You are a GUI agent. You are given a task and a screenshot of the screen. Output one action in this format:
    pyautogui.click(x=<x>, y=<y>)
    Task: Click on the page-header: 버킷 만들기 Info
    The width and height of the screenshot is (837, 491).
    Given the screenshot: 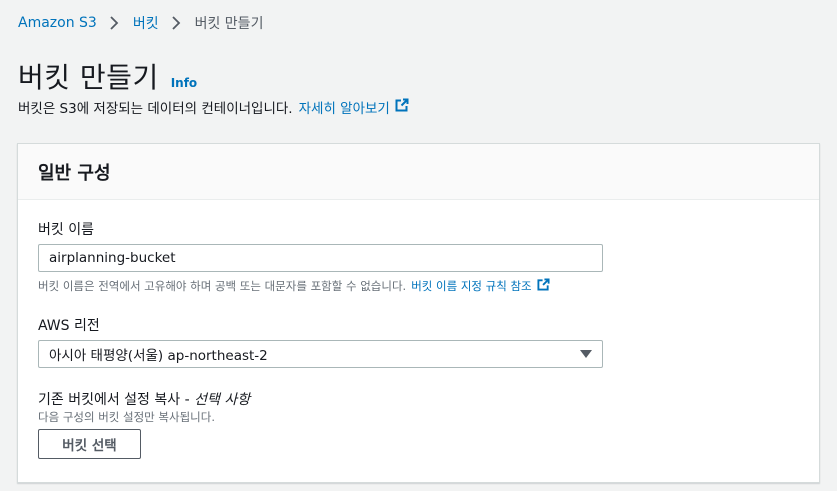 What is the action you would take?
    pyautogui.click(x=107, y=76)
    